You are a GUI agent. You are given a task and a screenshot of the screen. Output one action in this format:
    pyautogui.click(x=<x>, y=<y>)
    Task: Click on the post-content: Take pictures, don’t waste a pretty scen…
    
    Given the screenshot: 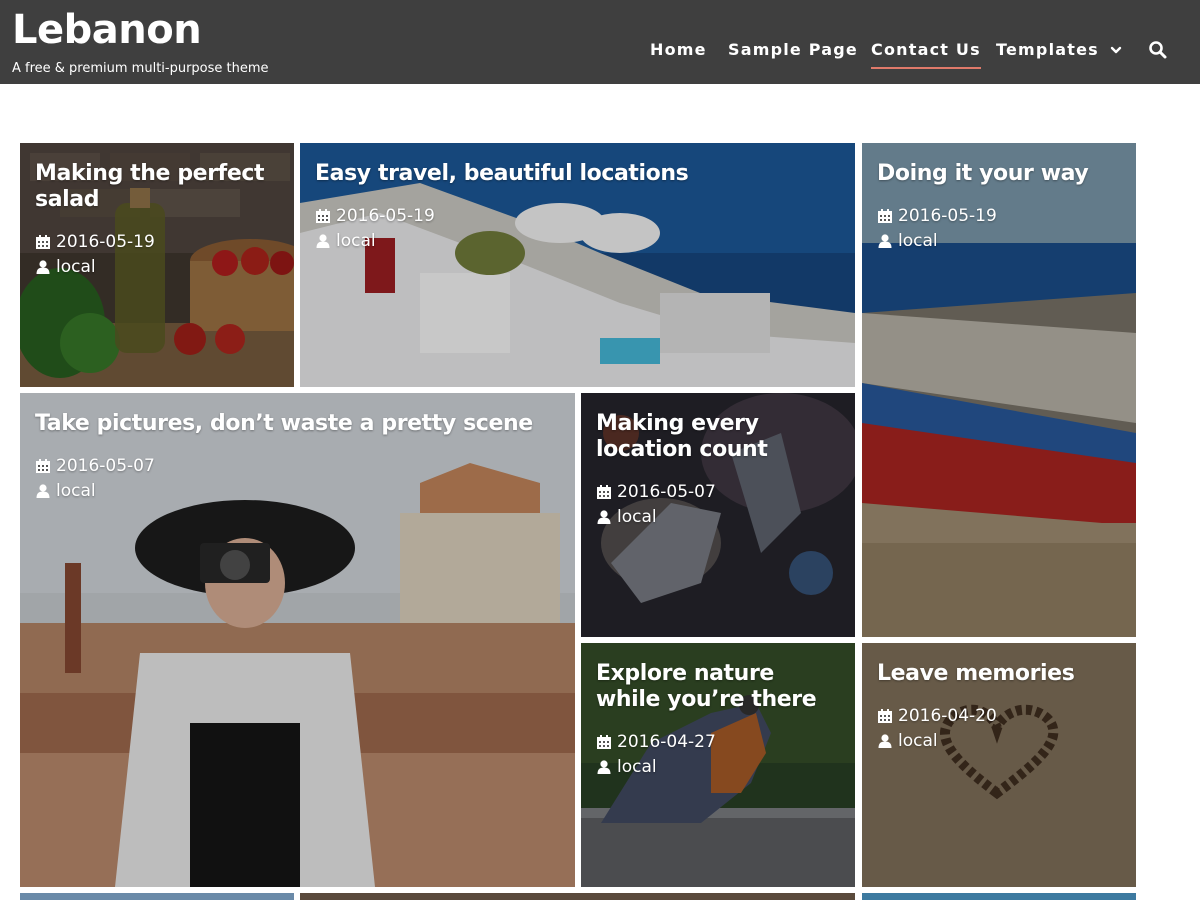 What is the action you would take?
    pyautogui.click(x=298, y=457)
    